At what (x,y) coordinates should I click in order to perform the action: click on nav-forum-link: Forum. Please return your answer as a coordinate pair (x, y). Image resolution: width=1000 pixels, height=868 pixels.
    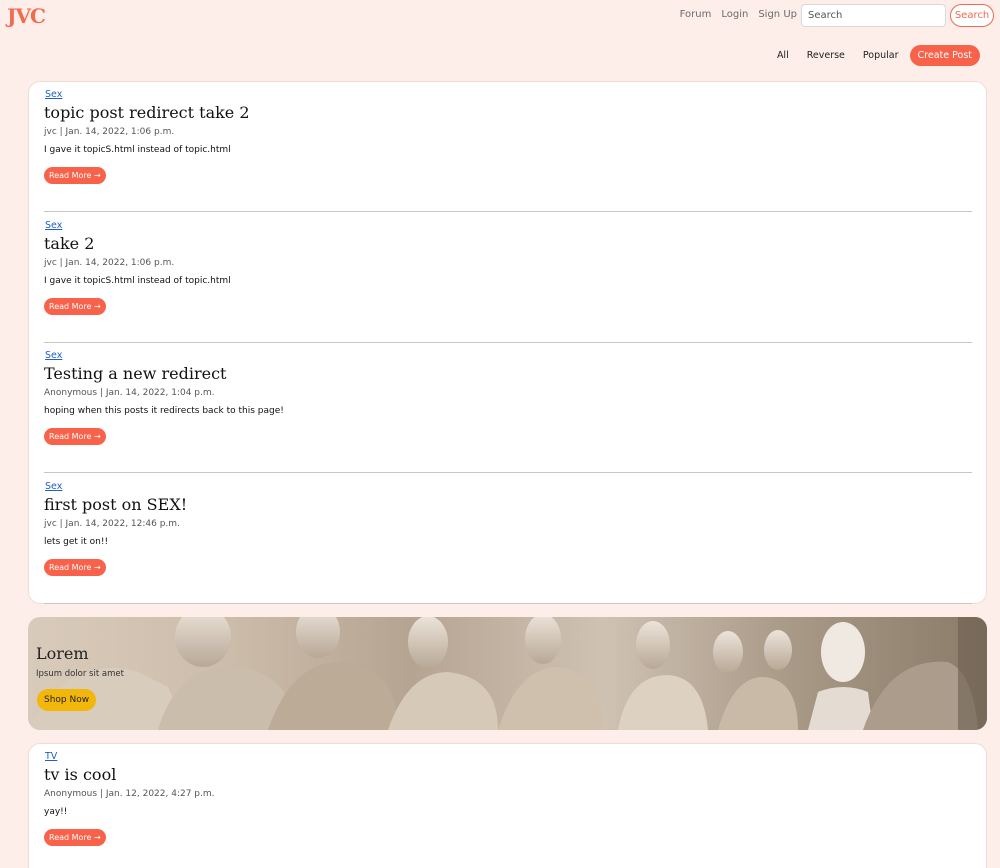
    Looking at the image, I should click on (696, 14).